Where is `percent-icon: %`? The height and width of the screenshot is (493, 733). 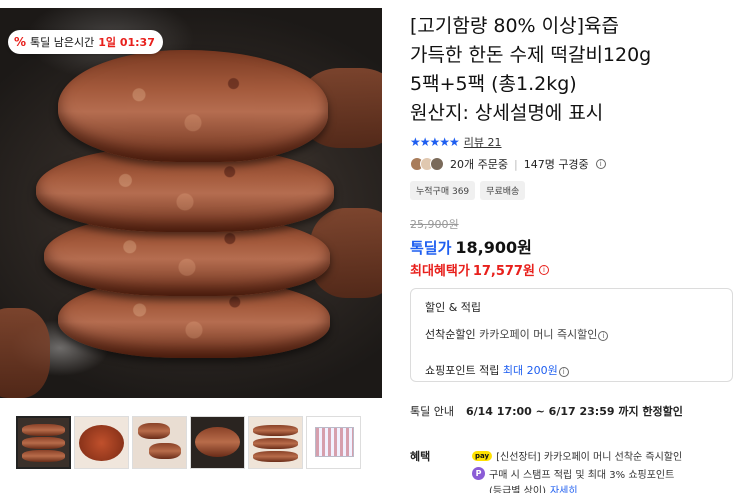
percent-icon: % is located at coordinates (20, 42).